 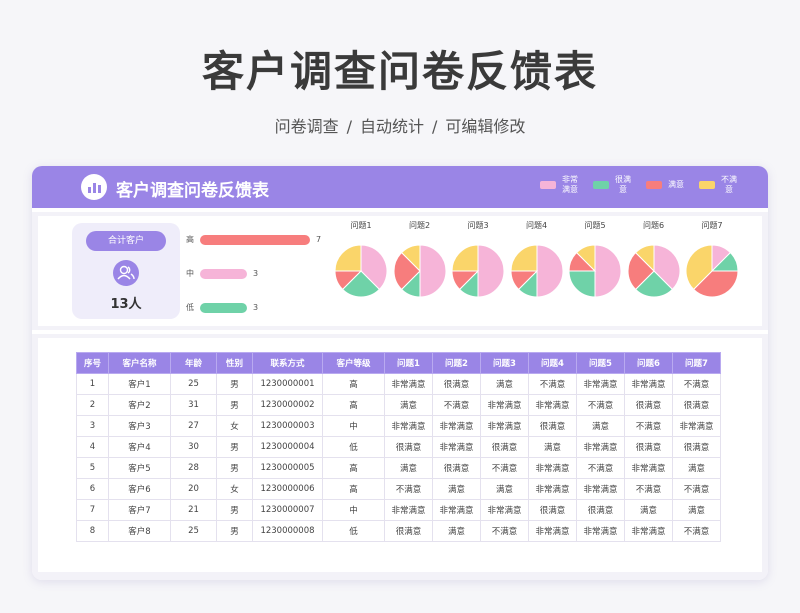 What do you see at coordinates (255, 307) in the screenshot?
I see `level-bar-track: 3` at bounding box center [255, 307].